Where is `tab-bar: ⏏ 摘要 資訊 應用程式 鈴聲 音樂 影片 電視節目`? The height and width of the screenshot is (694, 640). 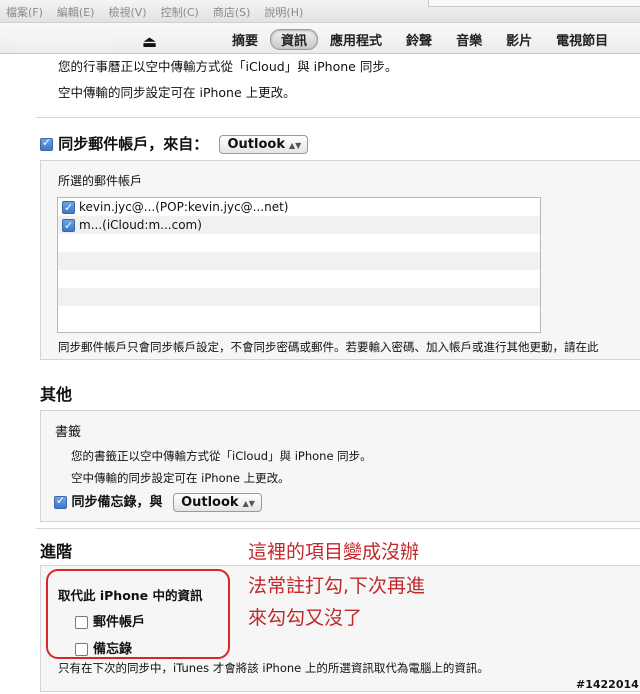
tab-bar: ⏏ 摘要 資訊 應用程式 鈴聲 音樂 影片 電視節目 is located at coordinates (320, 38).